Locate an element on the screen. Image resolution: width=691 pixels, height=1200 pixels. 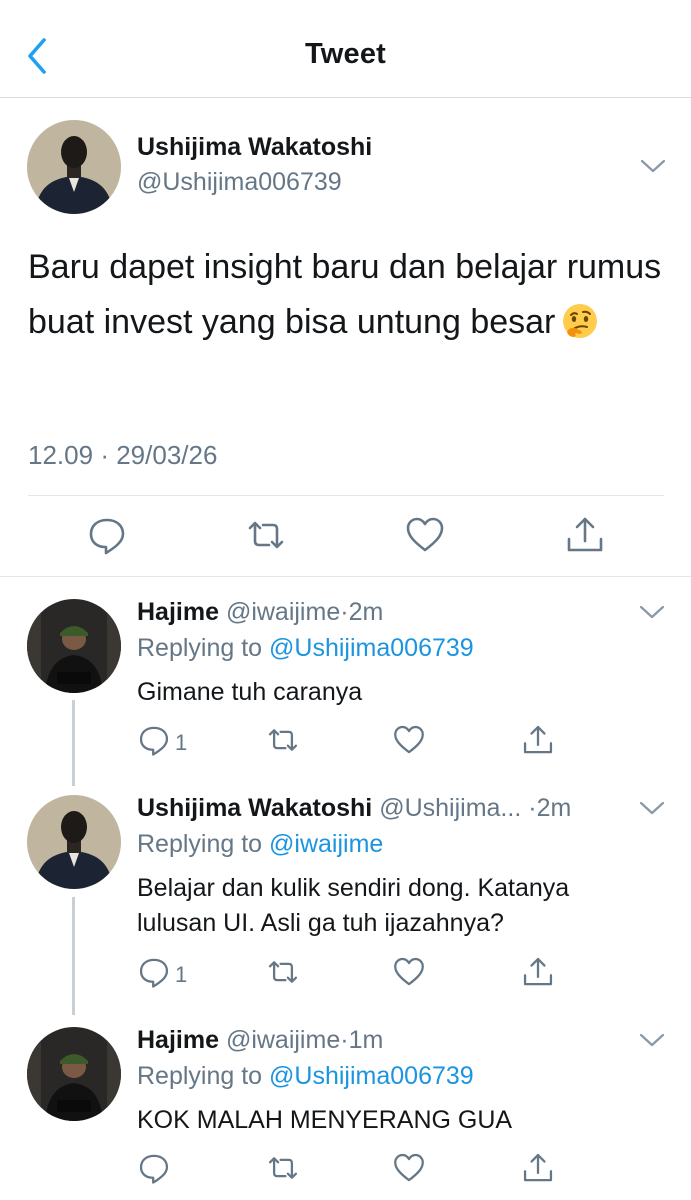
reply-header: Ushijima Wakatoshi @Ushijima... ·2m is located at coordinates (354, 808).